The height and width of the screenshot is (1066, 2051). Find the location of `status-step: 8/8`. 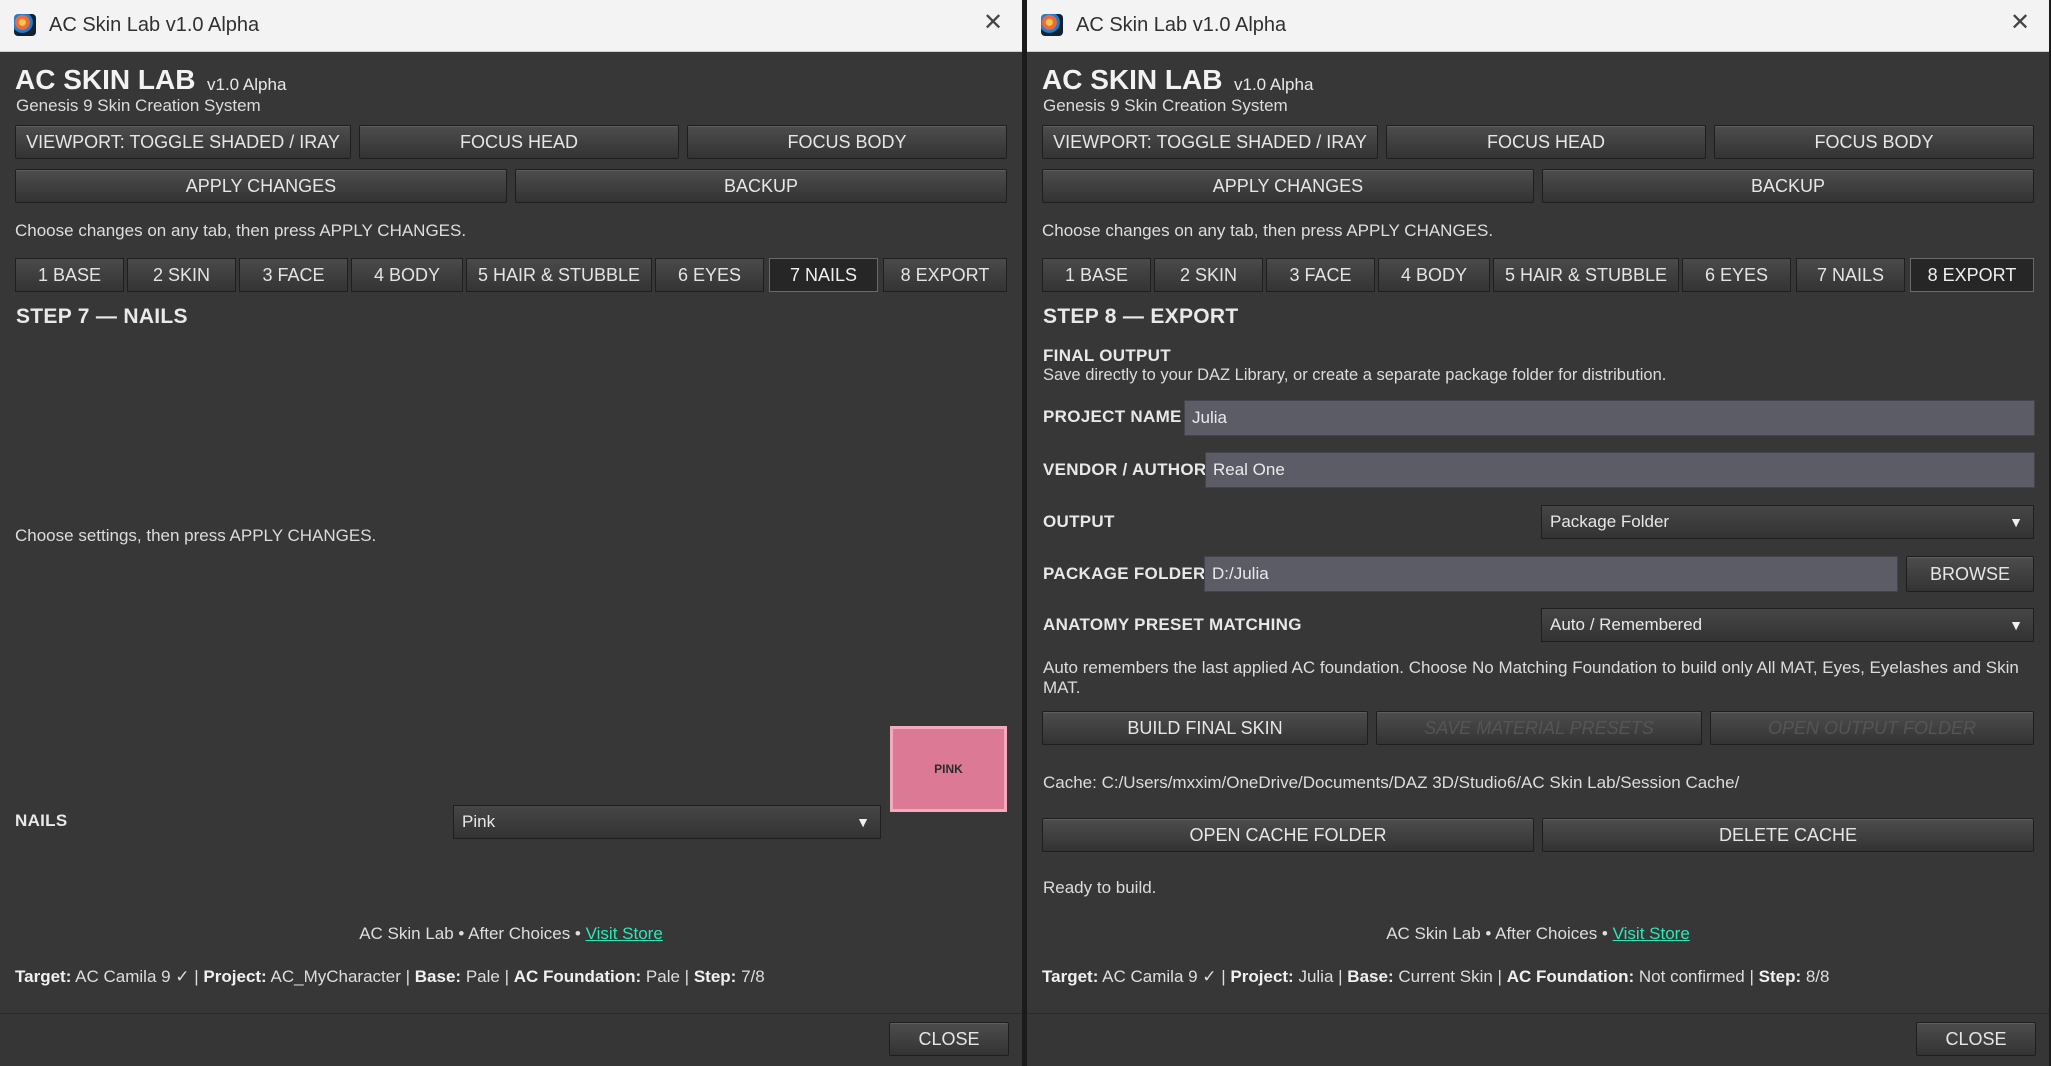

status-step: 8/8 is located at coordinates (1817, 976).